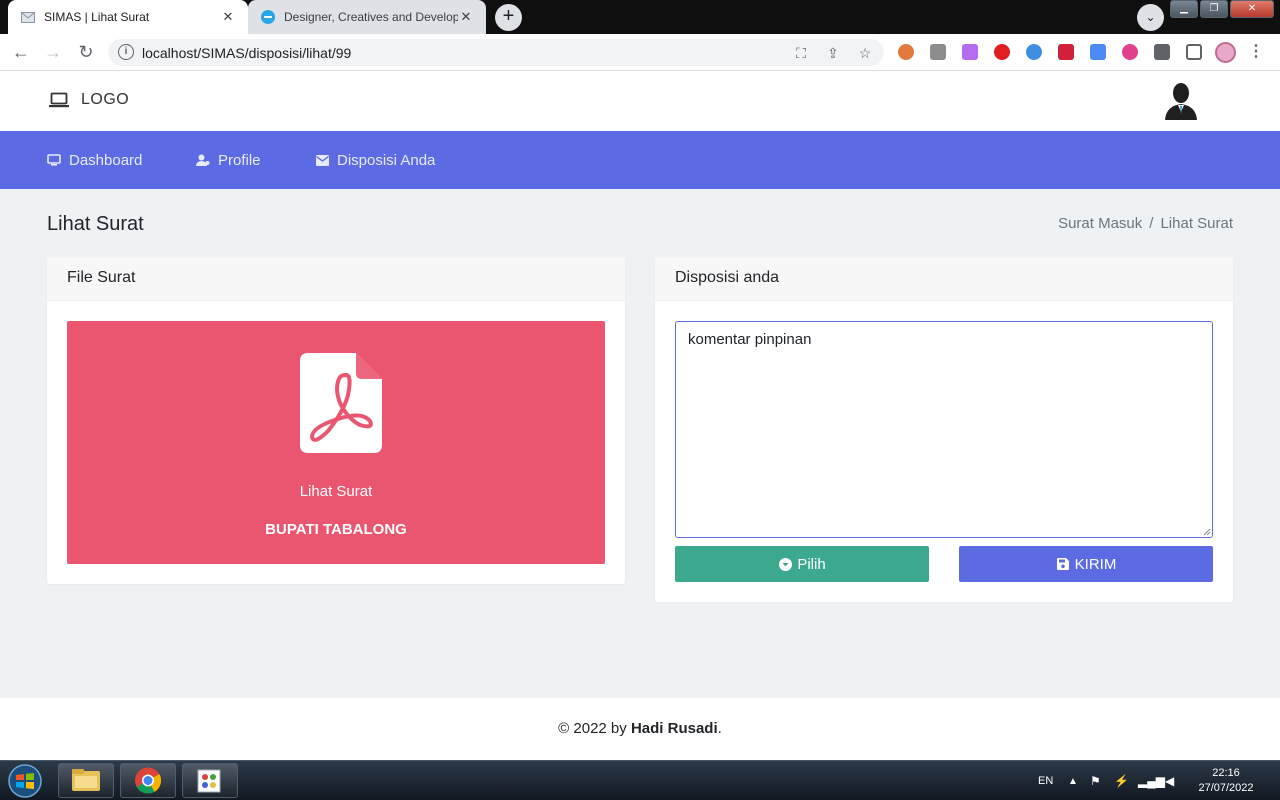  I want to click on back-arrow-icon: ←, so click(21, 52).